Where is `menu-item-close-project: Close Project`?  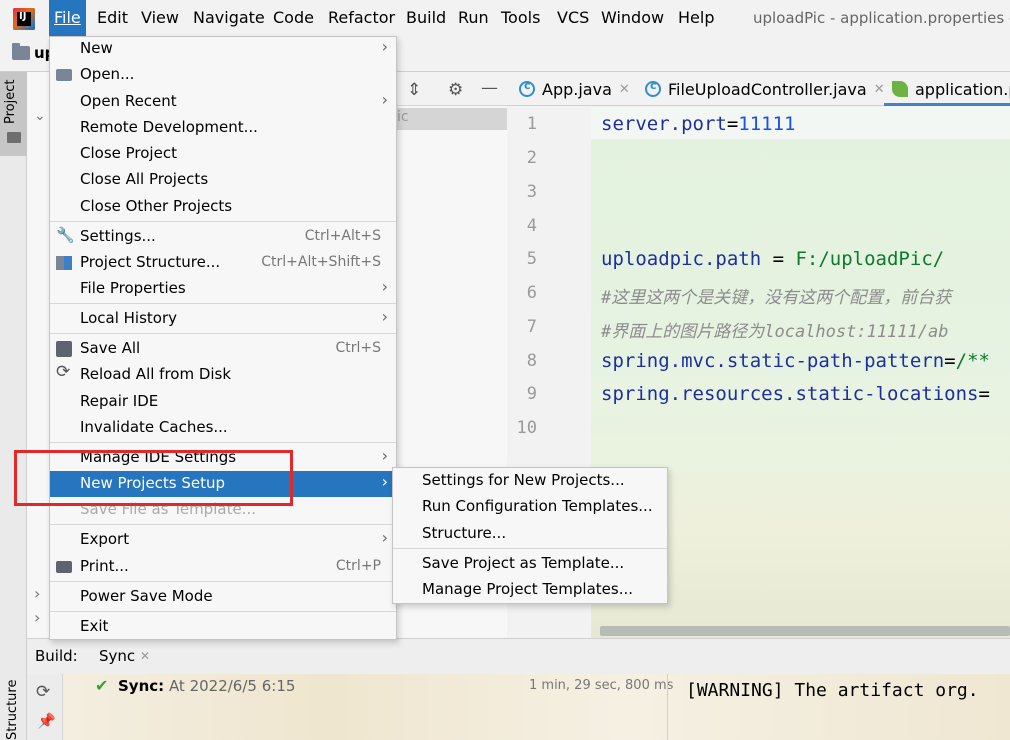 menu-item-close-project: Close Project is located at coordinates (223, 154).